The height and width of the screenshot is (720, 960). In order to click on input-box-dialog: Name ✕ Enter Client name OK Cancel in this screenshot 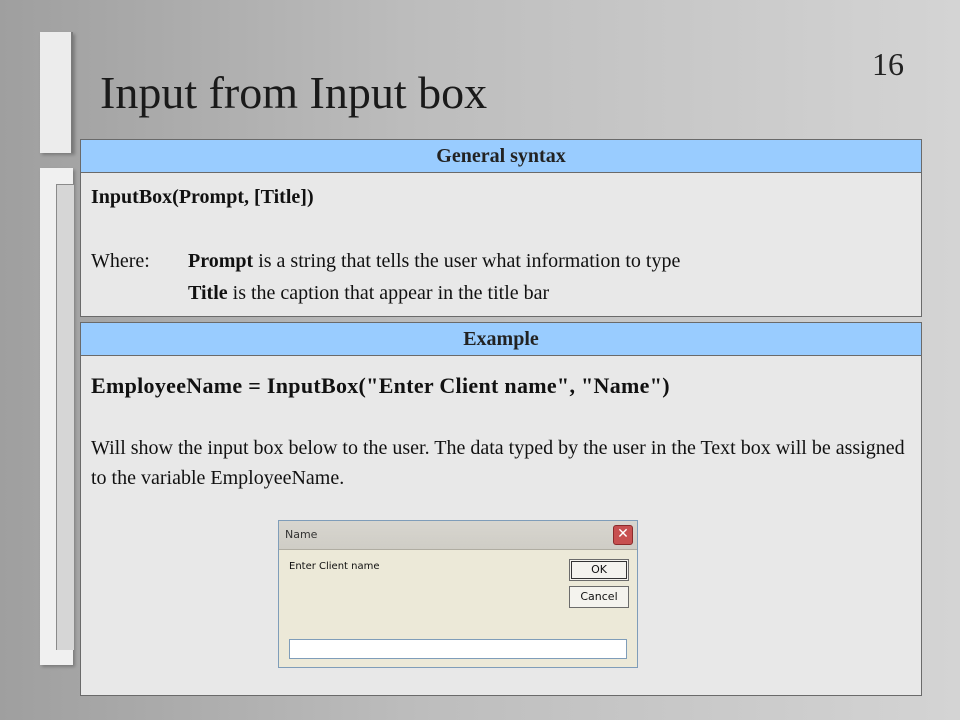, I will do `click(458, 594)`.